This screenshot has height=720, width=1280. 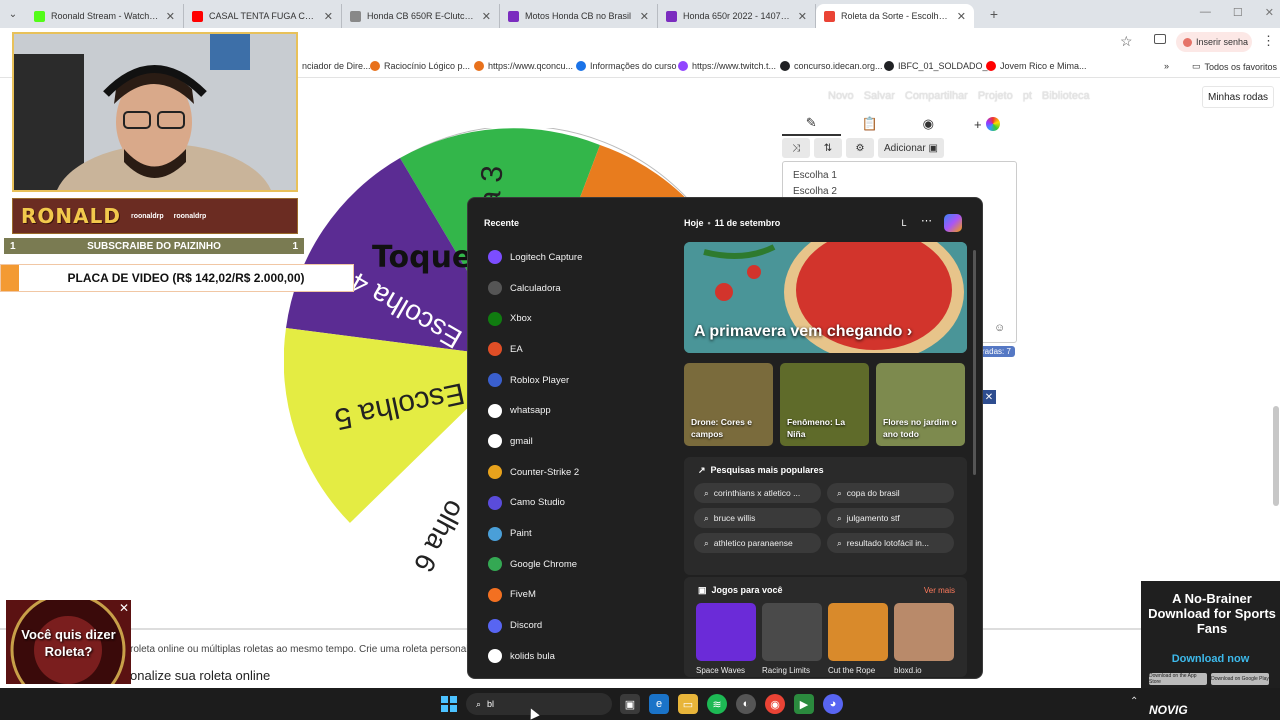 What do you see at coordinates (13, 14) in the screenshot?
I see `tab-search-chevron-icon: ⌄` at bounding box center [13, 14].